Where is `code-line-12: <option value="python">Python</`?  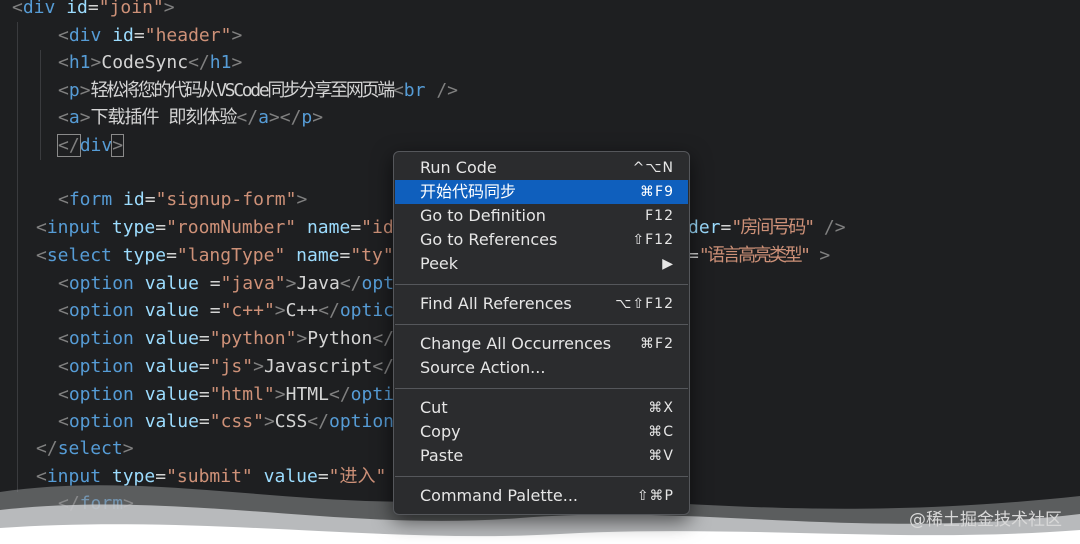
code-line-12: <option value="python">Python</ is located at coordinates (226, 339).